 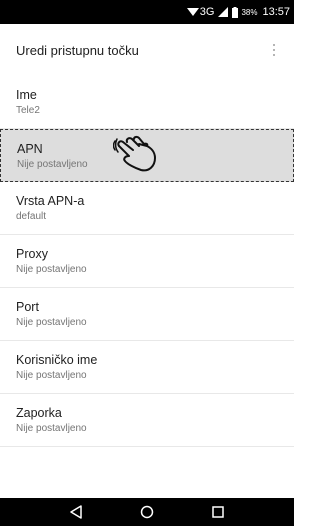 I want to click on battery-percent: 38%, so click(x=249, y=12).